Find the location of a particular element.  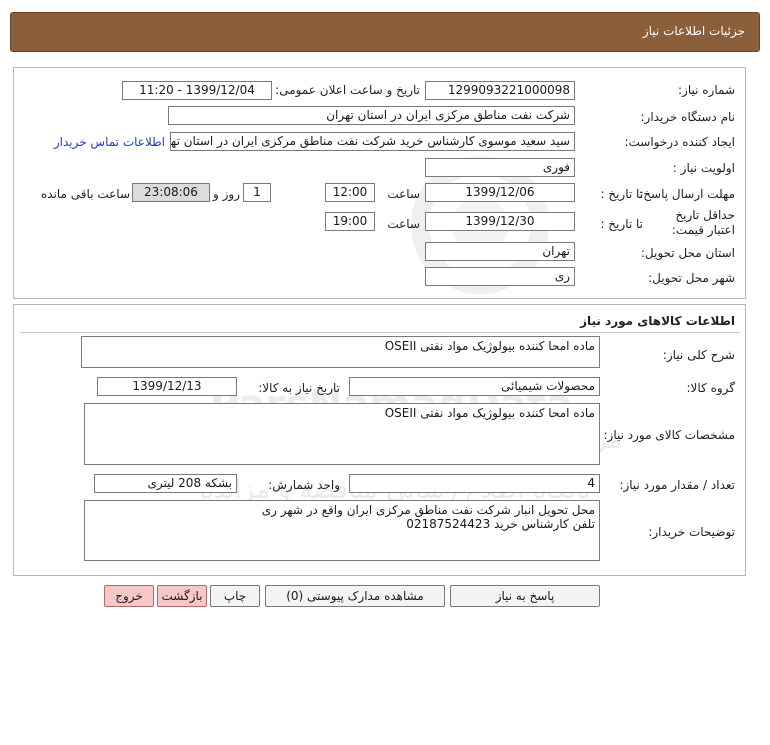

reply-button: پاسخ به نیاز is located at coordinates (525, 596).